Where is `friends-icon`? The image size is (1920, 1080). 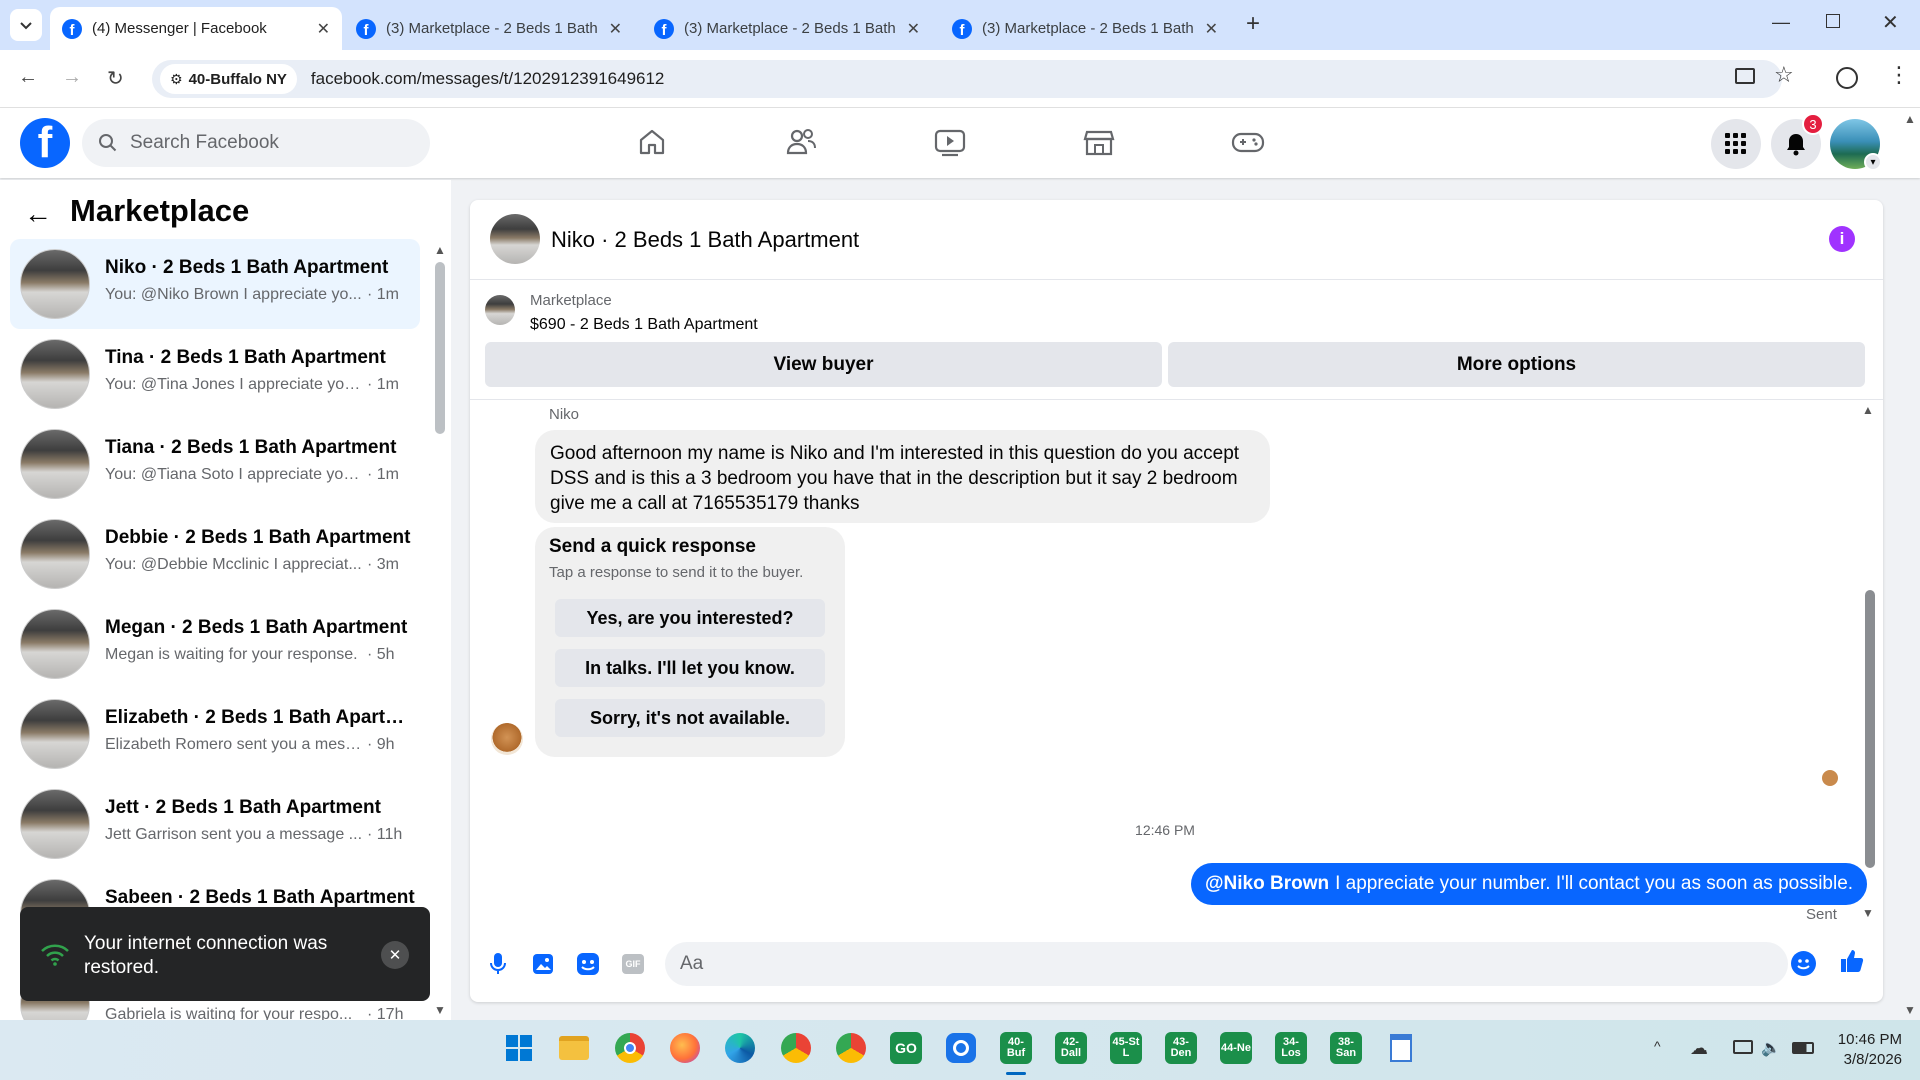
friends-icon is located at coordinates (801, 142).